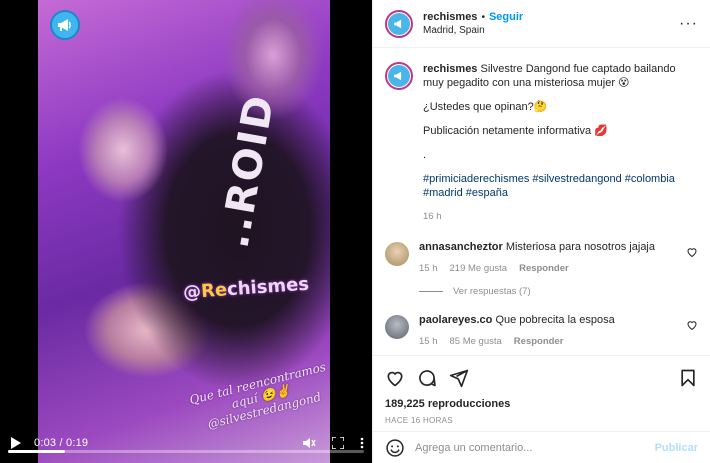  Describe the element at coordinates (676, 448) in the screenshot. I see `publish-button: Publicar` at that location.